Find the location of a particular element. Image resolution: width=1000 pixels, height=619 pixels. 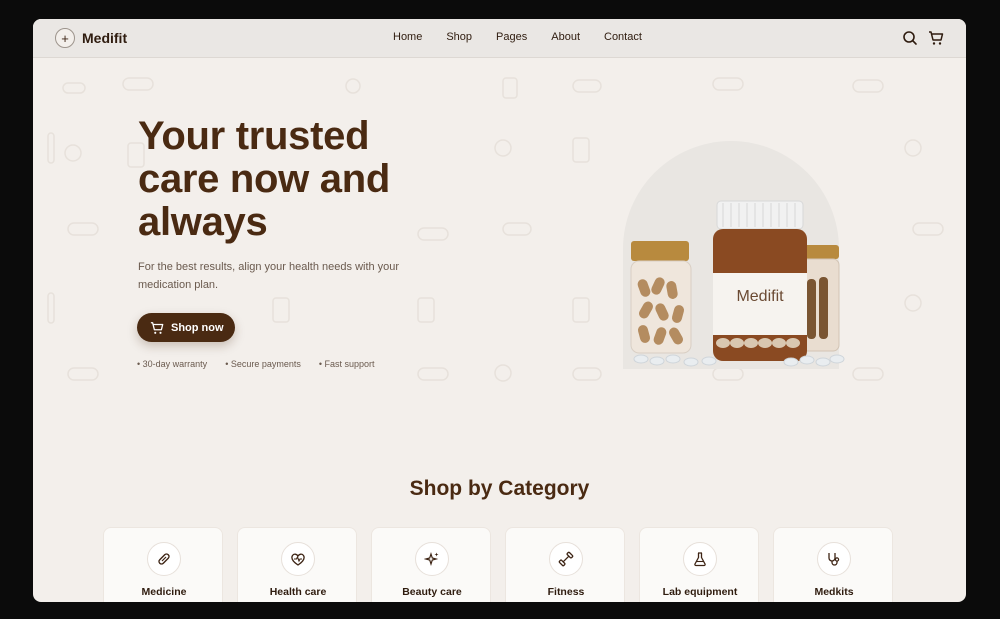

shop-now-label: Shop now is located at coordinates (197, 327).